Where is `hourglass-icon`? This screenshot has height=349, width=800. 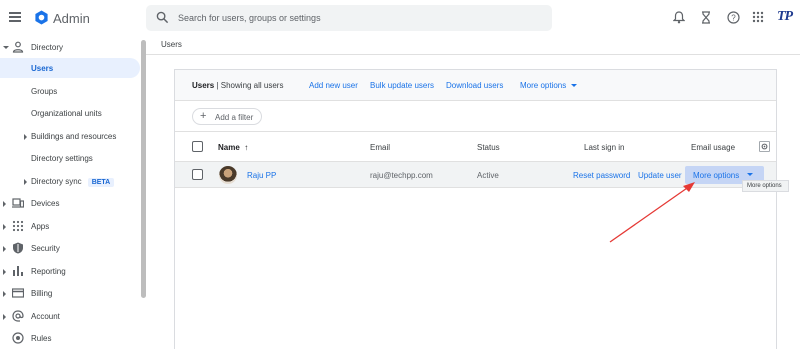 hourglass-icon is located at coordinates (706, 17).